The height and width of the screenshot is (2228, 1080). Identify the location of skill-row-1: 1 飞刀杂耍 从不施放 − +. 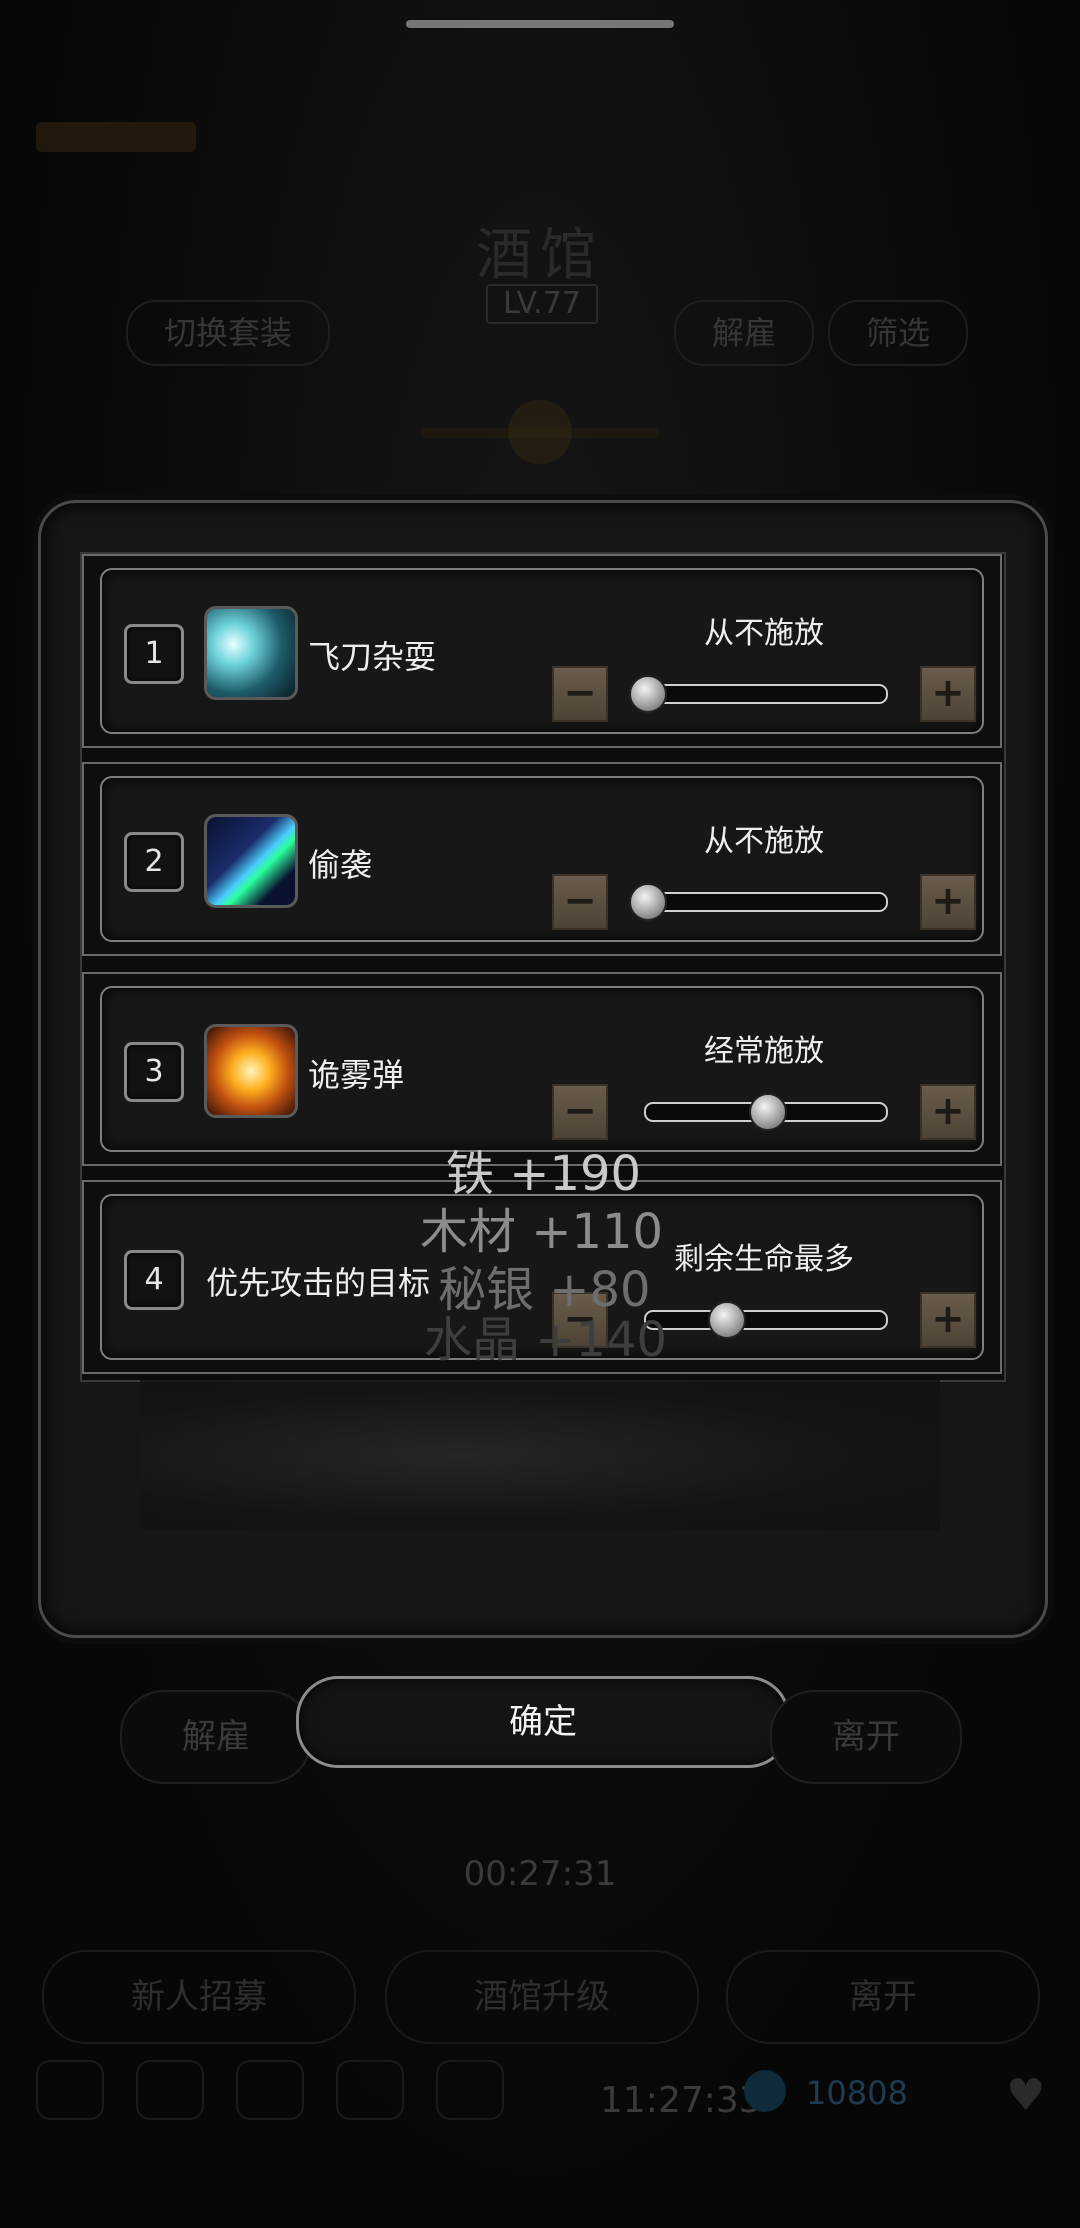
(542, 651).